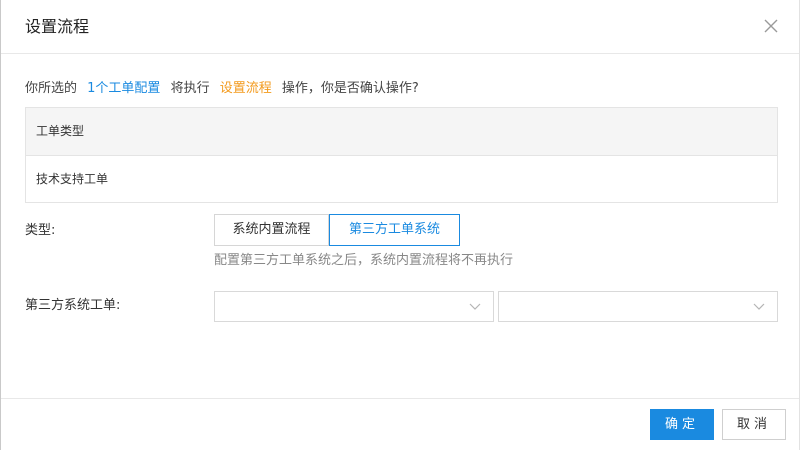 The height and width of the screenshot is (450, 800). I want to click on table-header: 工单类型, so click(401, 132).